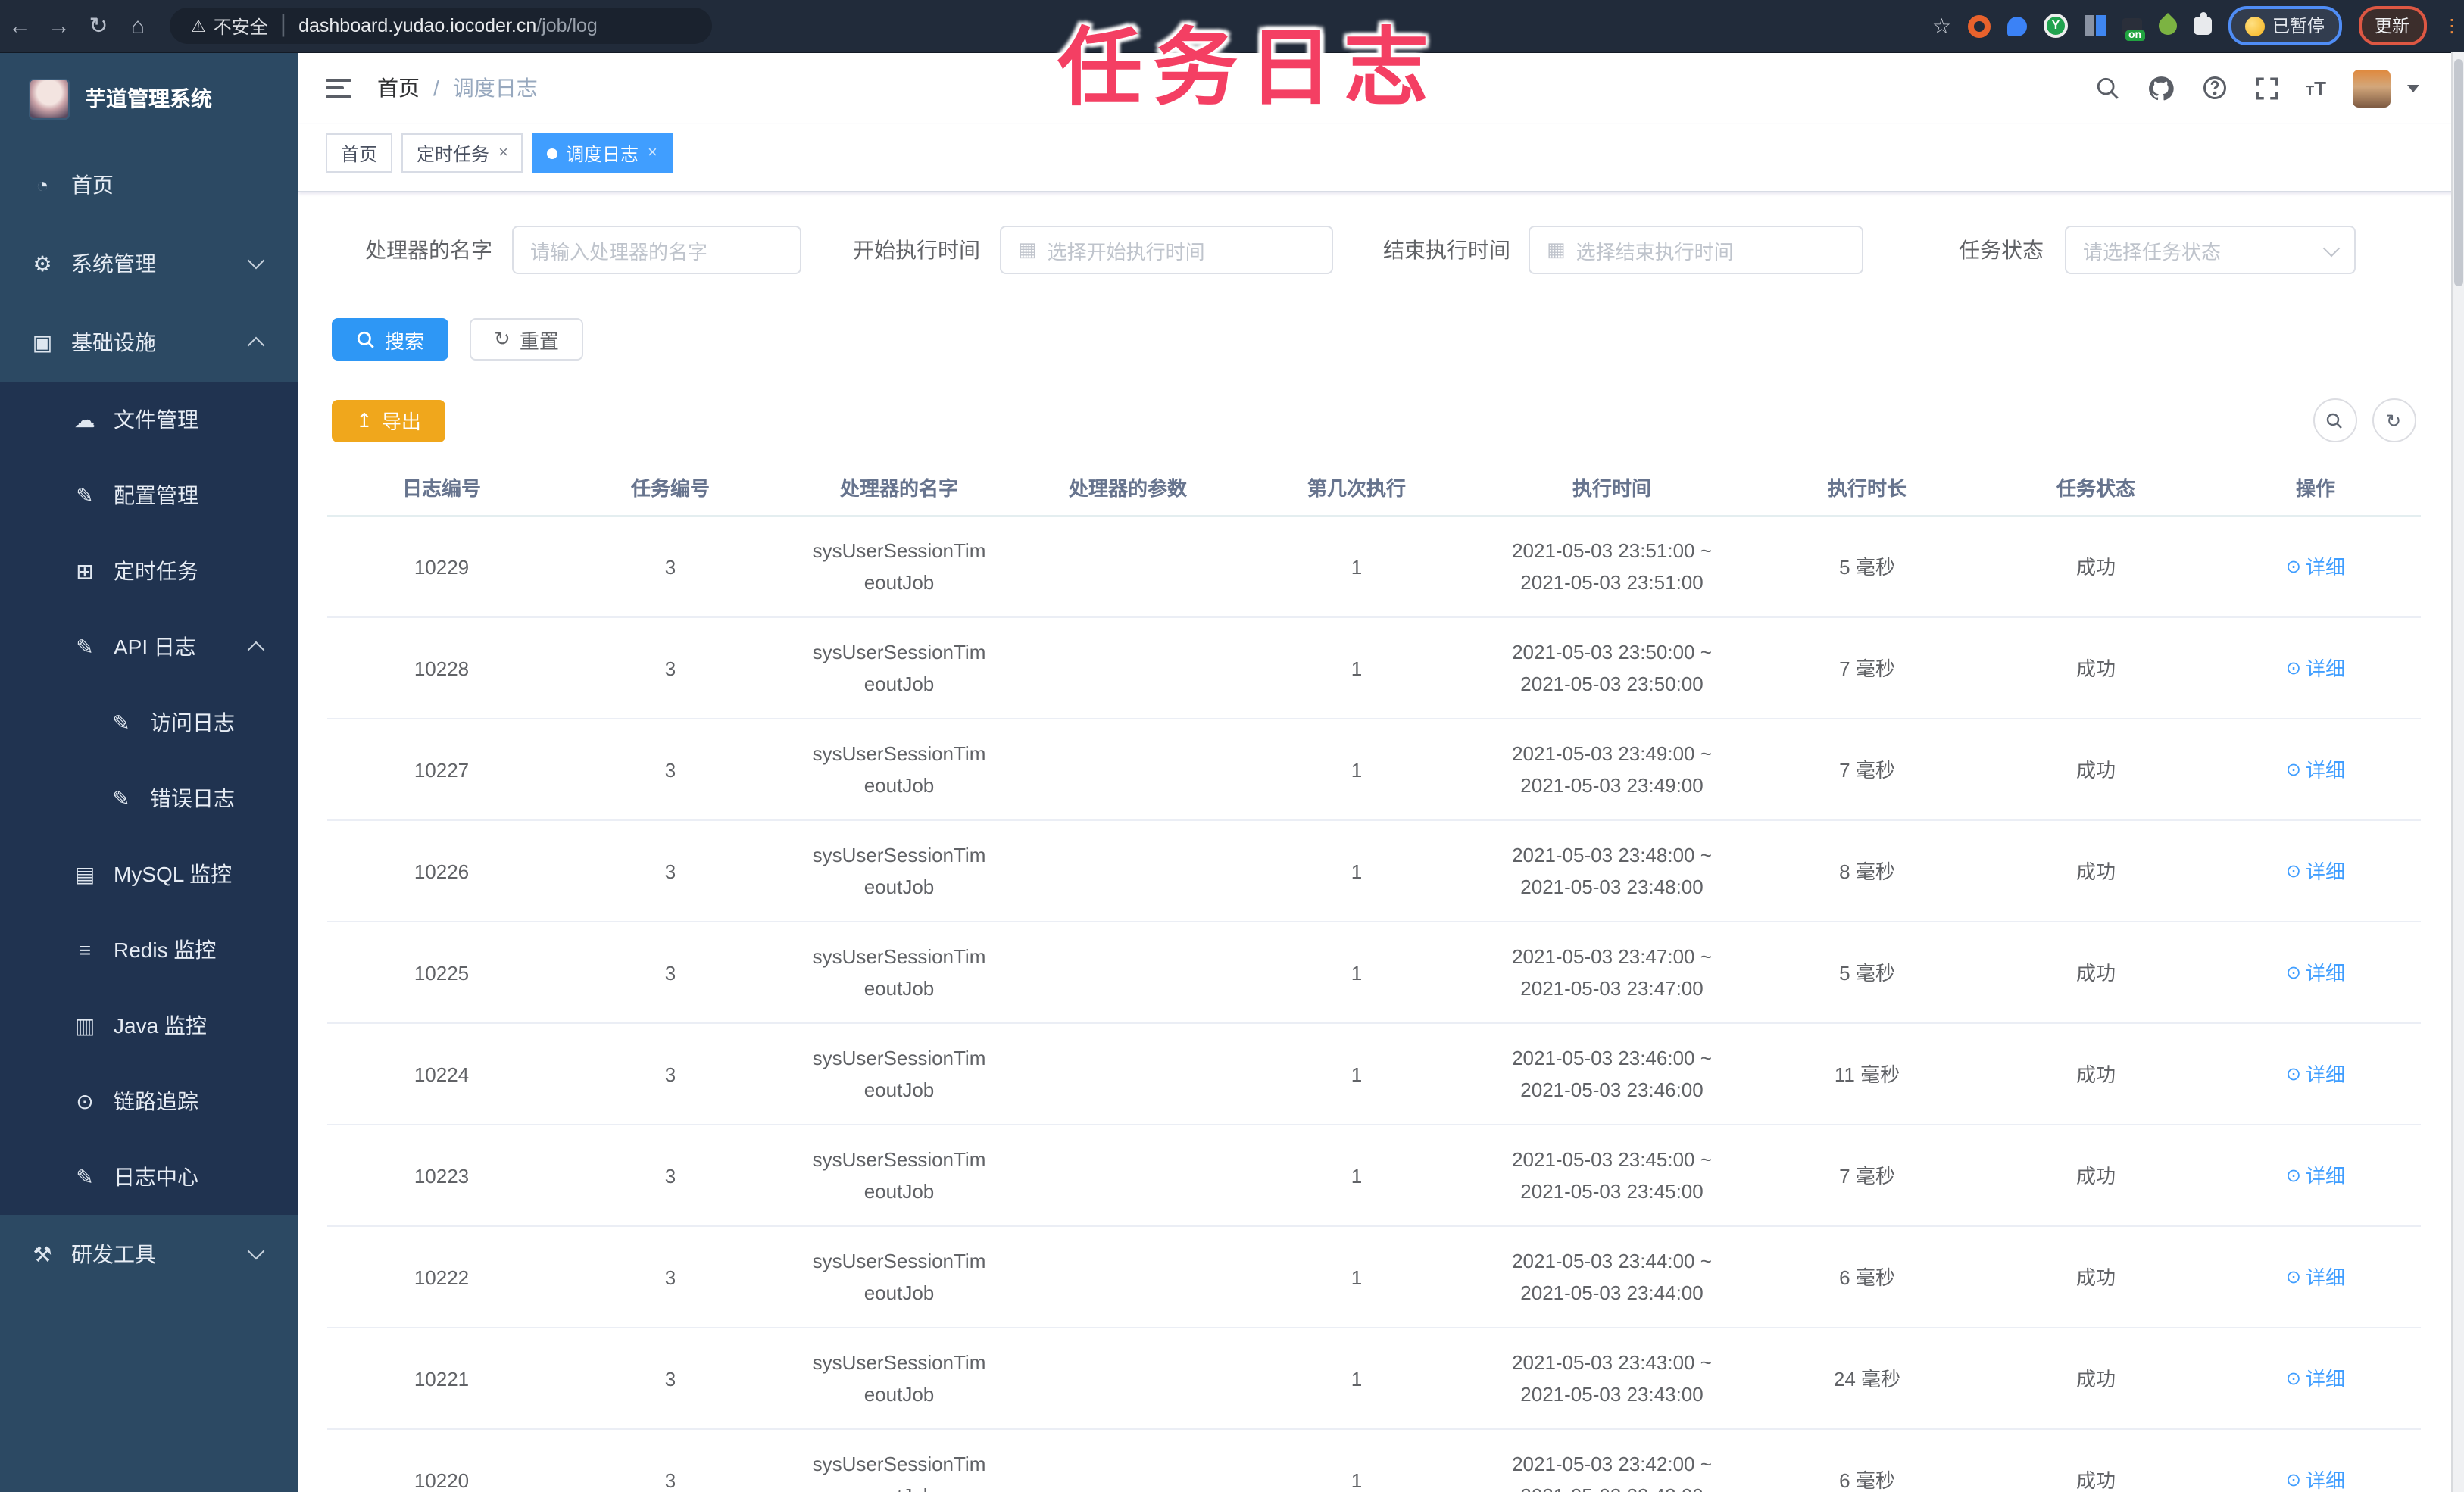  What do you see at coordinates (149, 723) in the screenshot?
I see `sidebar-item-7: ✎ 访问日志` at bounding box center [149, 723].